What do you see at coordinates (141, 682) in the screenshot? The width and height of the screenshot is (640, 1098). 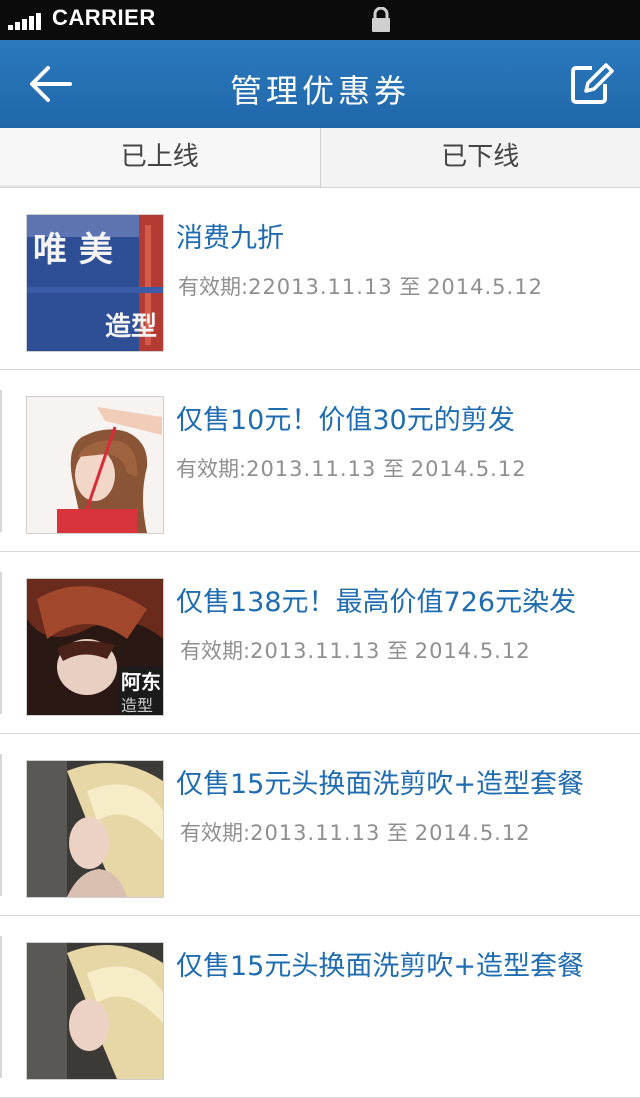 I see `svg-text: 阿东` at bounding box center [141, 682].